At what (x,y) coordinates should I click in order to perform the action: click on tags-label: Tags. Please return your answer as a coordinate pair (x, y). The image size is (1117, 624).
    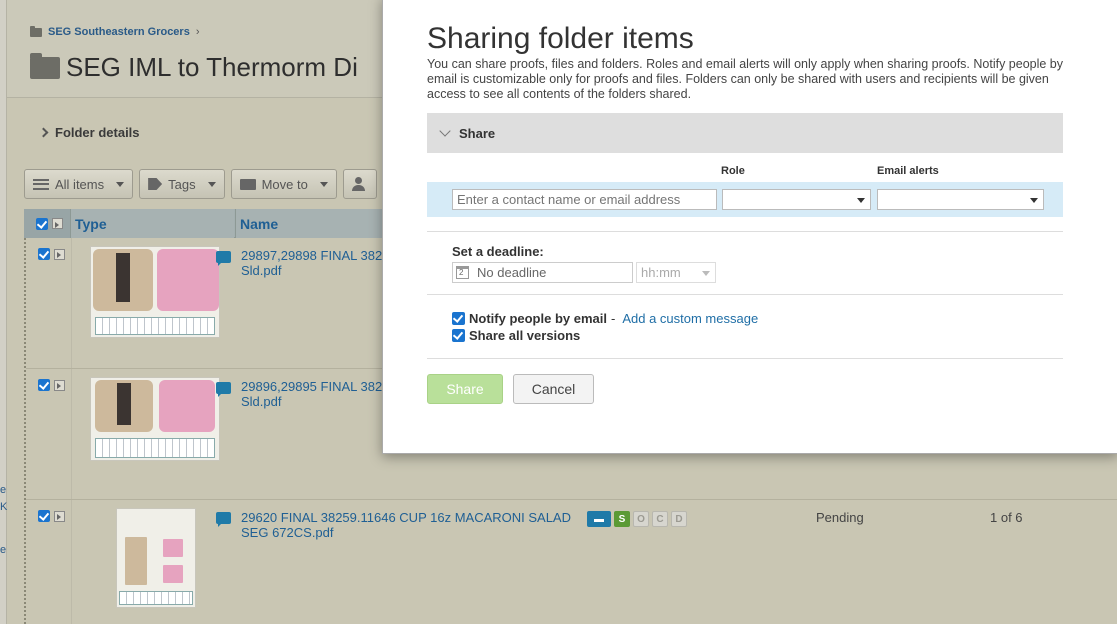
    Looking at the image, I should click on (182, 184).